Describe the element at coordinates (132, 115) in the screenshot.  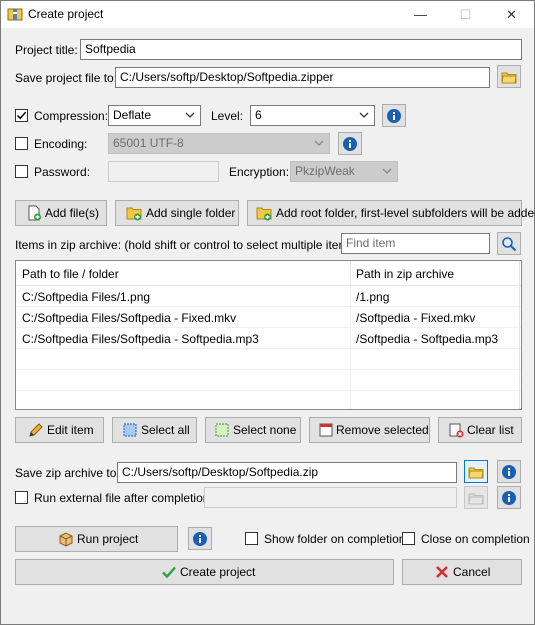
I see `compression-method-value: Deflate` at that location.